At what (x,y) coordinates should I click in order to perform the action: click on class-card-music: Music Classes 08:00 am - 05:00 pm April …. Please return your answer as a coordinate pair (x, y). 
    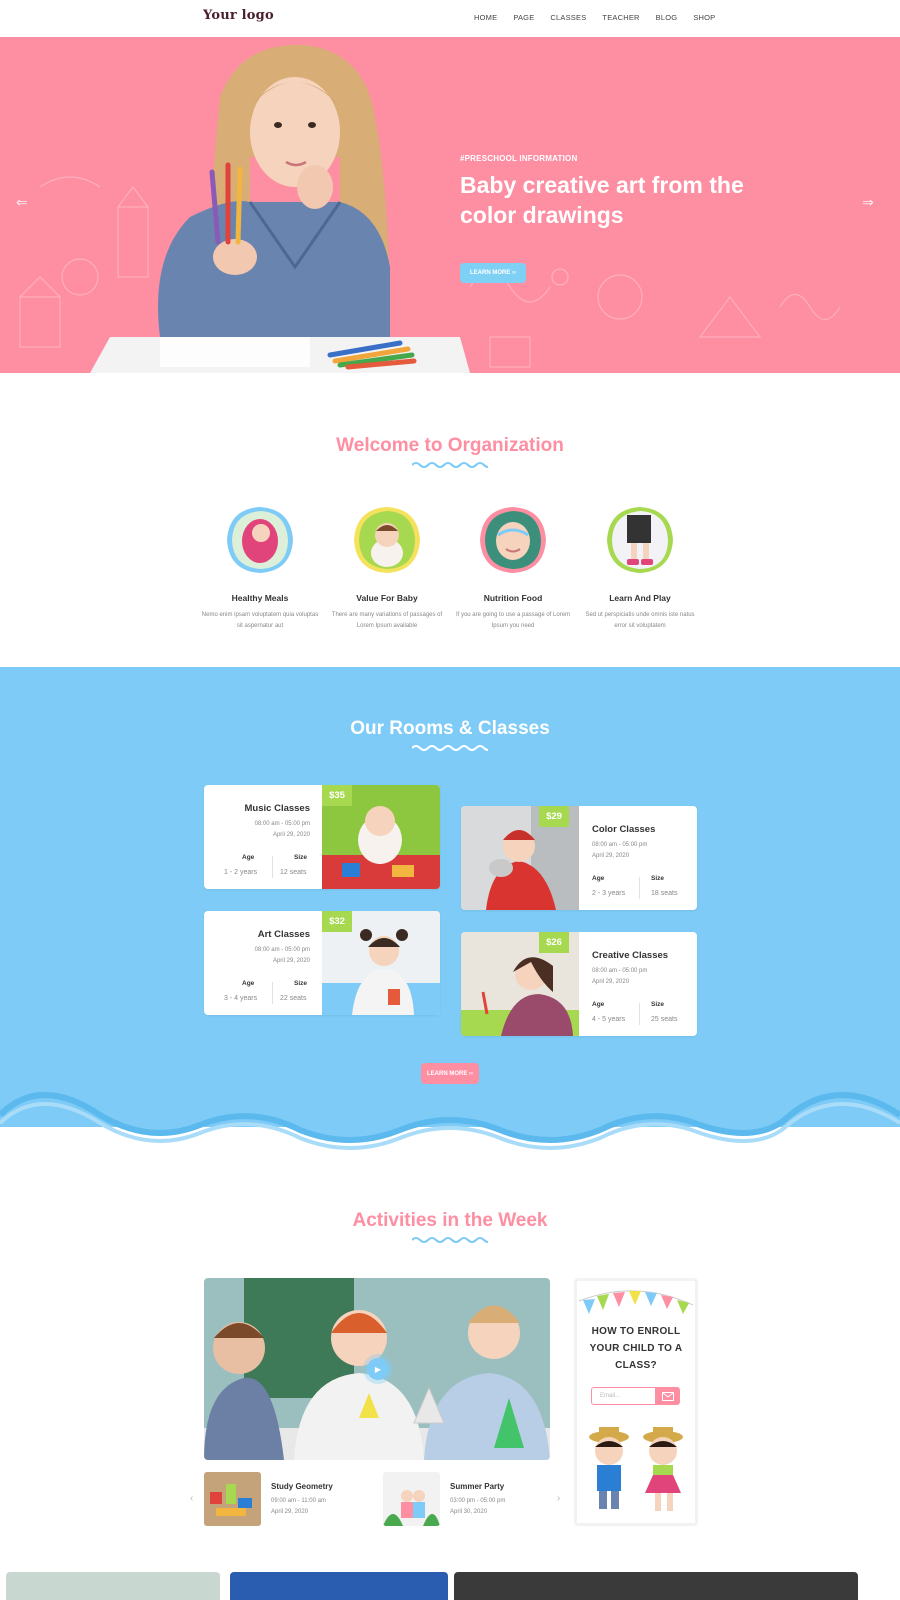
    Looking at the image, I should click on (322, 837).